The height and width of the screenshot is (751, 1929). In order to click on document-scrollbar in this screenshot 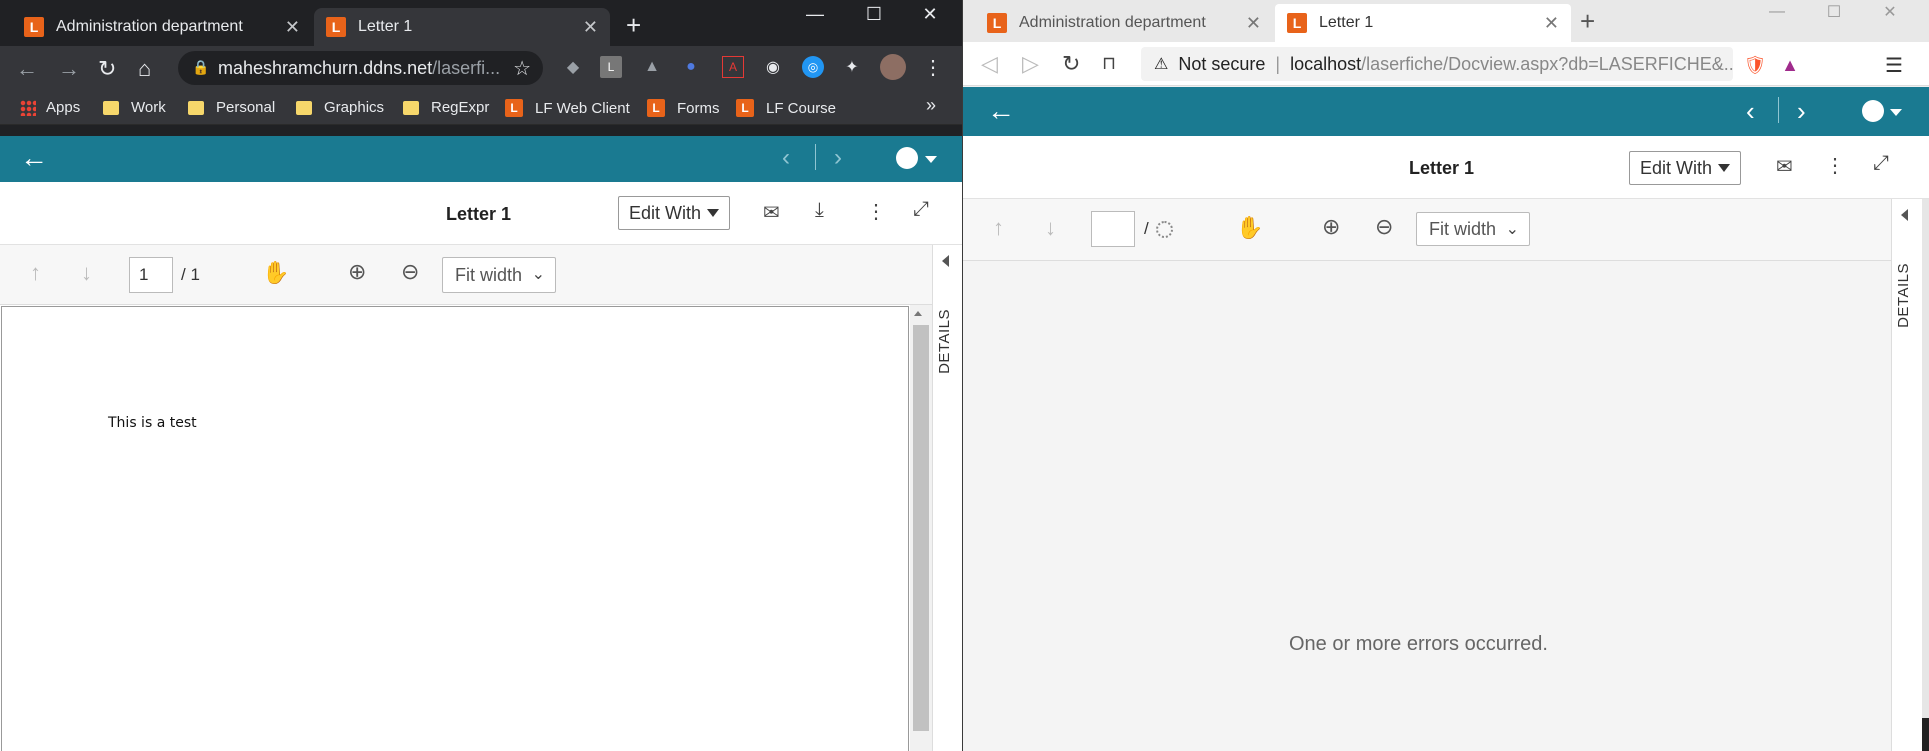, I will do `click(921, 528)`.